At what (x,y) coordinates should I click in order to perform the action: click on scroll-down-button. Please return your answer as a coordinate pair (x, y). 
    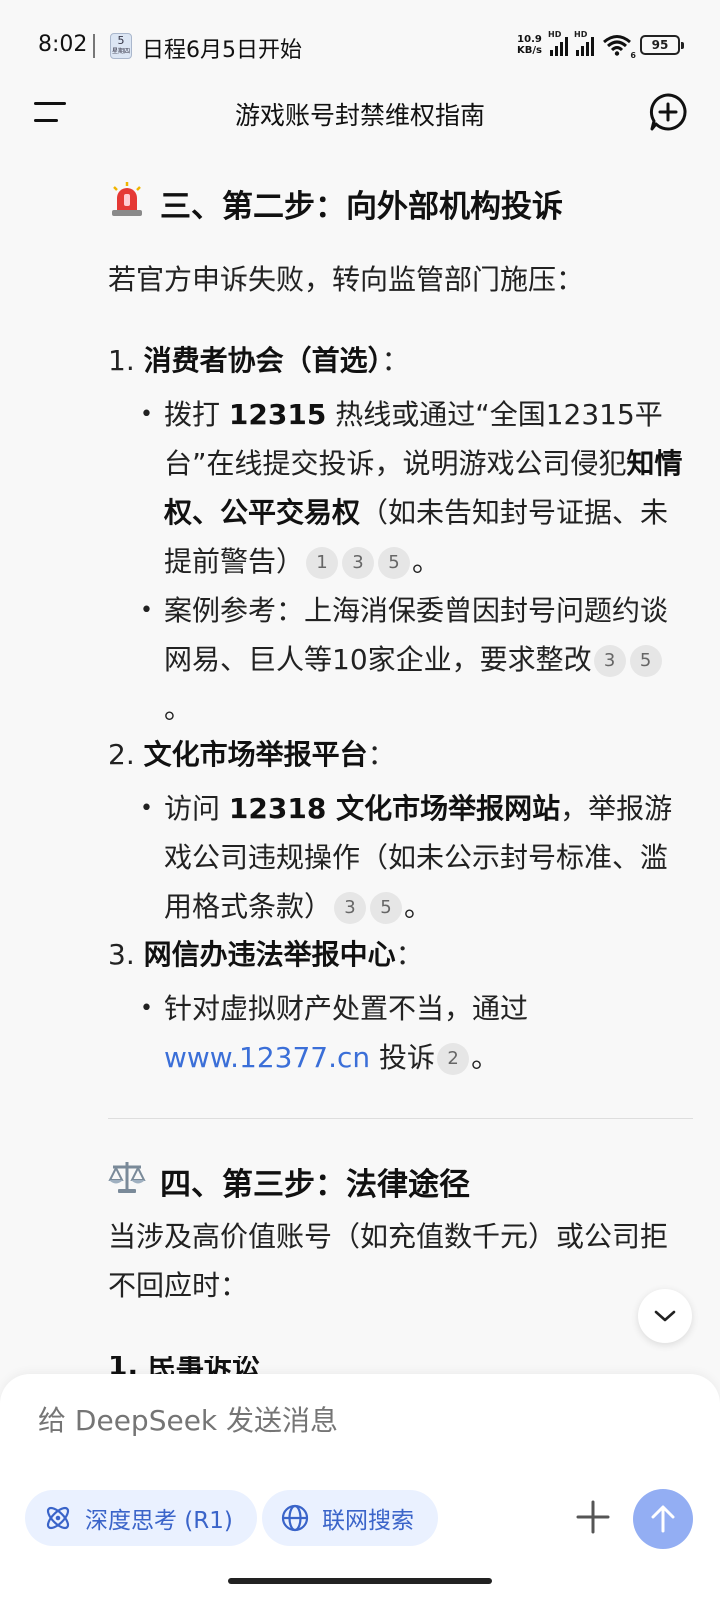
    Looking at the image, I should click on (665, 1316).